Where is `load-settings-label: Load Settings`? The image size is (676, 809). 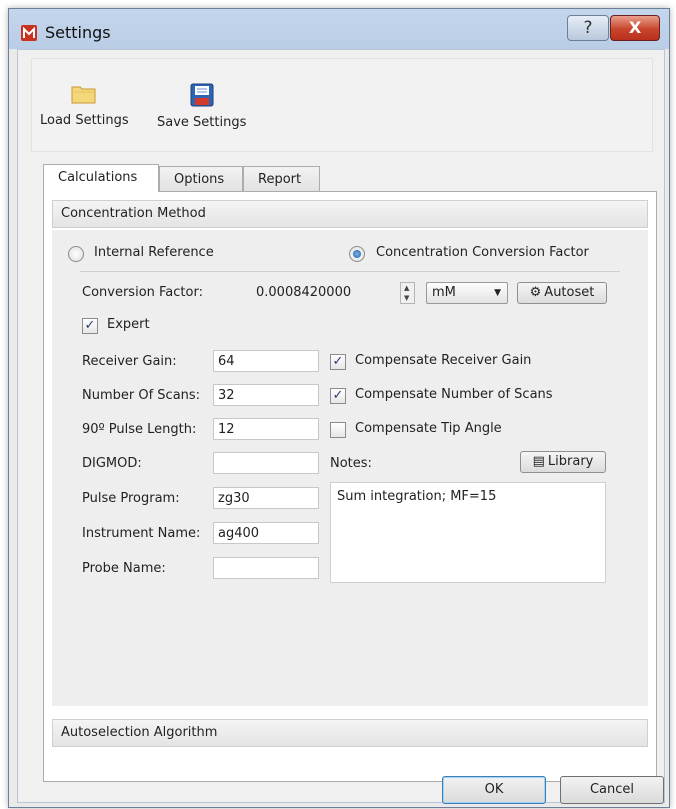
load-settings-label: Load Settings is located at coordinates (84, 120).